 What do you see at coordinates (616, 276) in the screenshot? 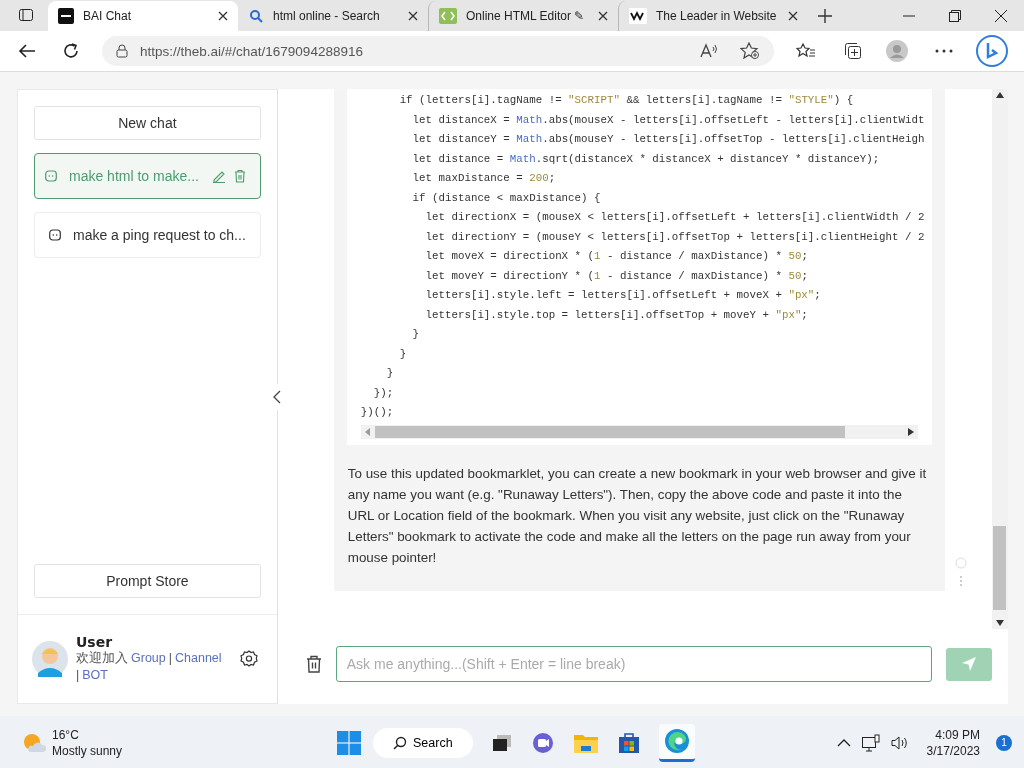
I see `code-line: let moveY = directionY * (1 - distance / maxDistance) * 50;` at bounding box center [616, 276].